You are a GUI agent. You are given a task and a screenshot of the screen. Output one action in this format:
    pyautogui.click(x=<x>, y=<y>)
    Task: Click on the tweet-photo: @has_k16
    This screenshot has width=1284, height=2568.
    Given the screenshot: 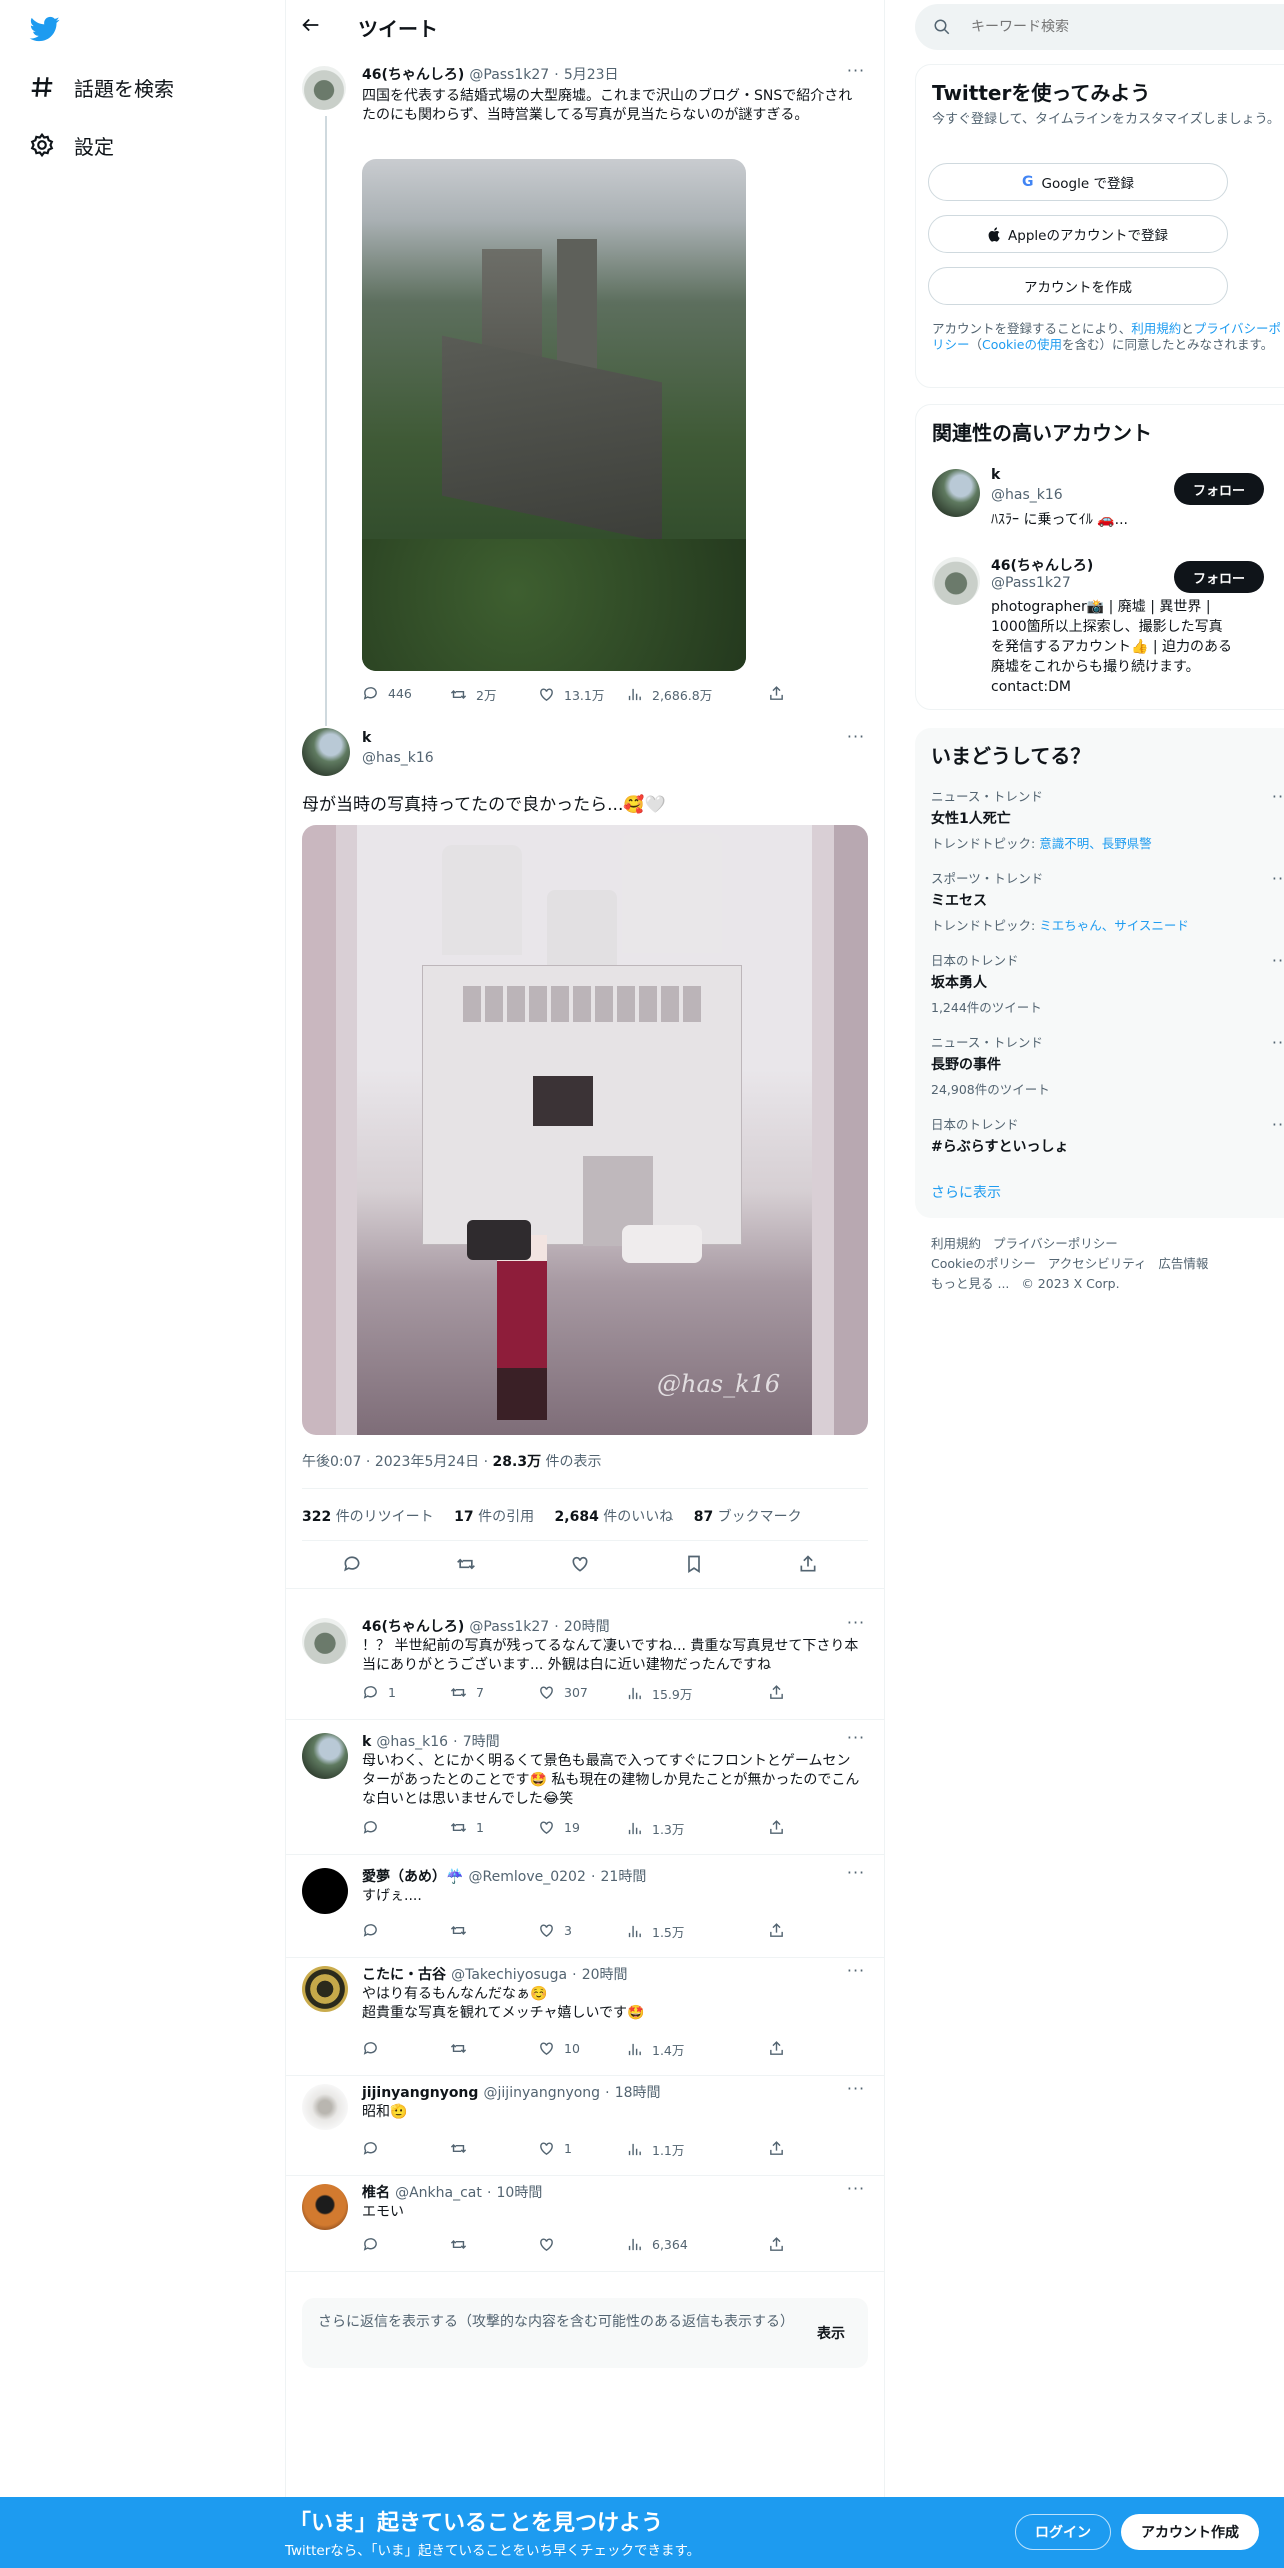 What is the action you would take?
    pyautogui.click(x=585, y=1130)
    